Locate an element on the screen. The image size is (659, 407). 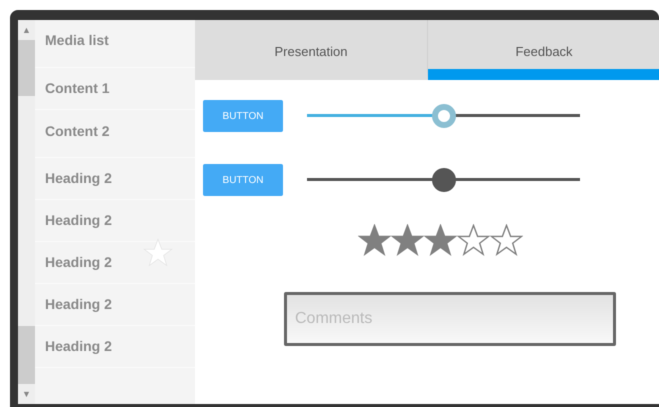
scroll-down-arrow: ▼ is located at coordinates (26, 394).